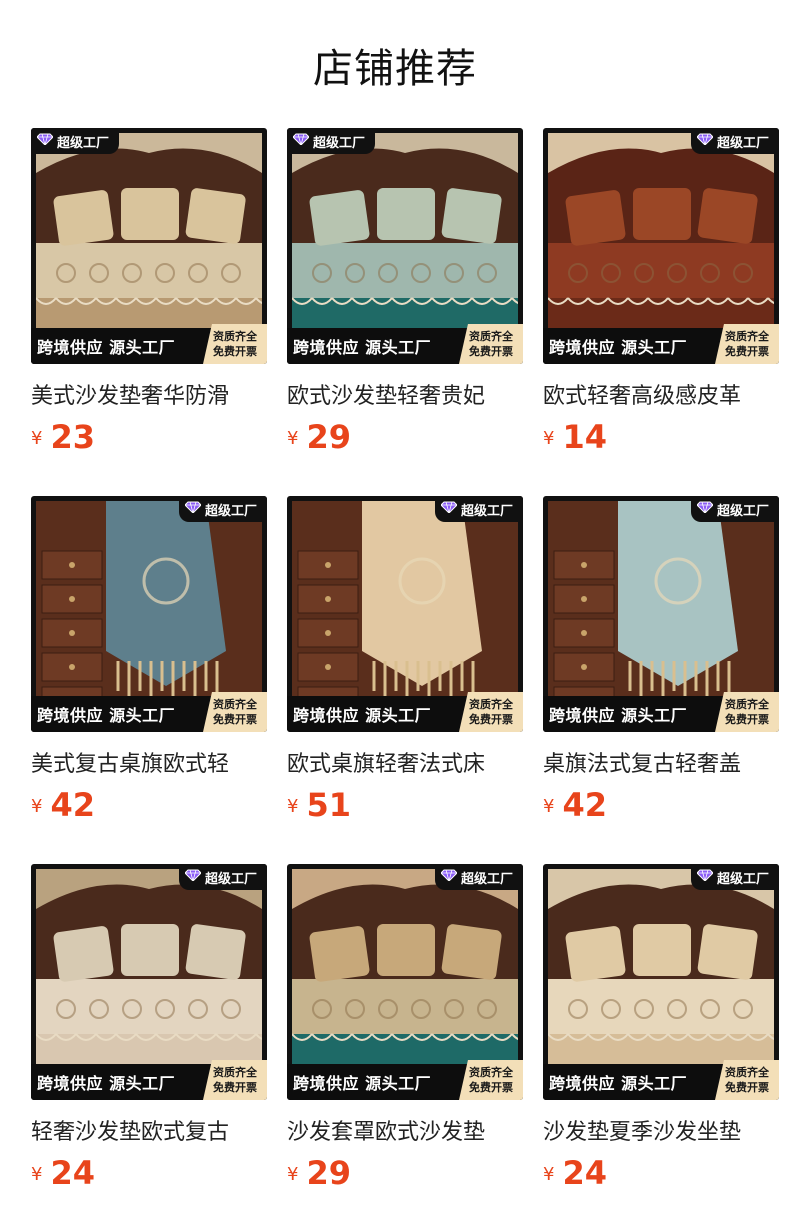 The width and height of the screenshot is (790, 1232). What do you see at coordinates (575, 438) in the screenshot?
I see `product-price: ¥14` at bounding box center [575, 438].